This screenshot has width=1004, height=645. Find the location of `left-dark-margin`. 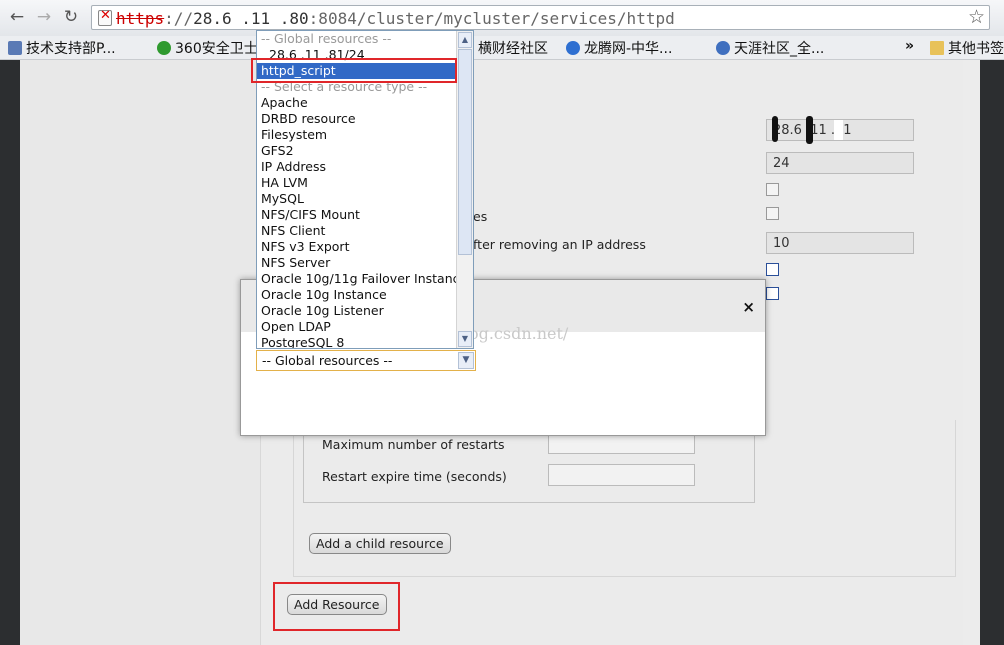

left-dark-margin is located at coordinates (10, 352).